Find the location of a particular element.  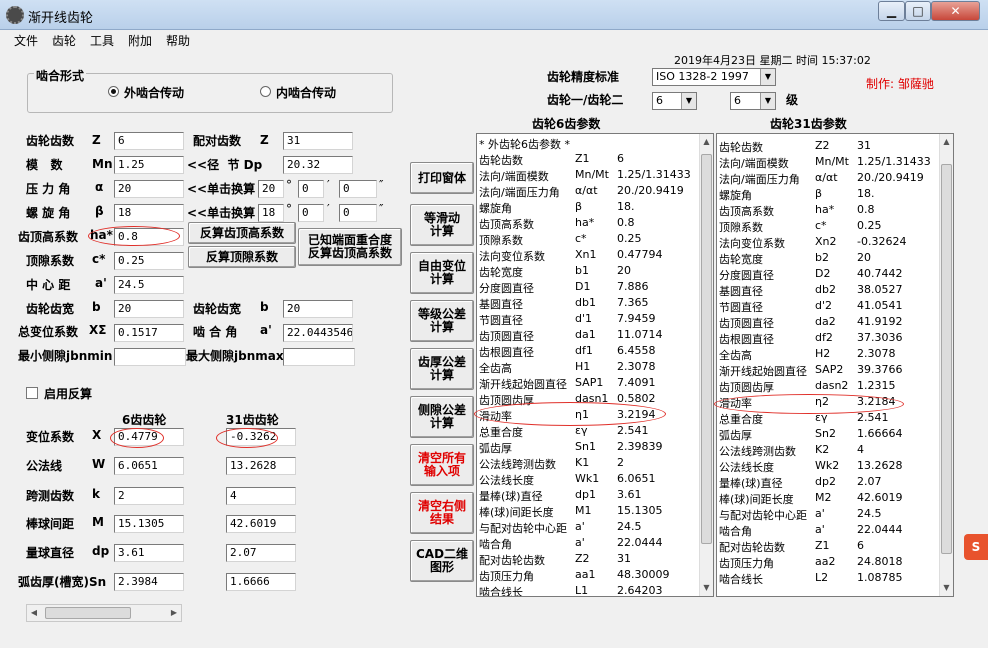

gear2-value-field: 2.07 is located at coordinates (261, 553).